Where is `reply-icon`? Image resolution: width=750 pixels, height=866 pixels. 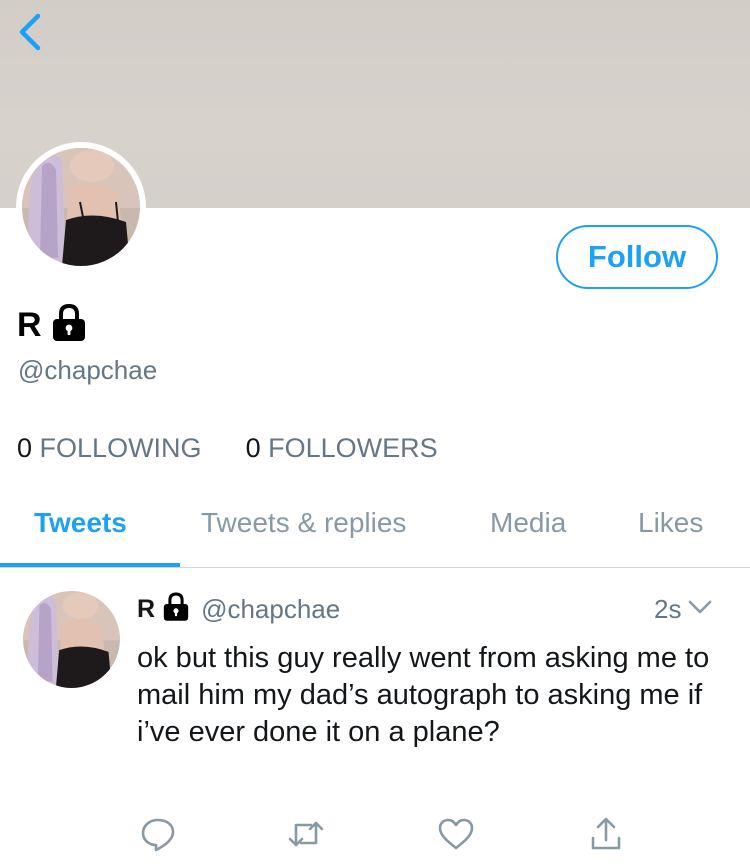
reply-icon is located at coordinates (158, 835).